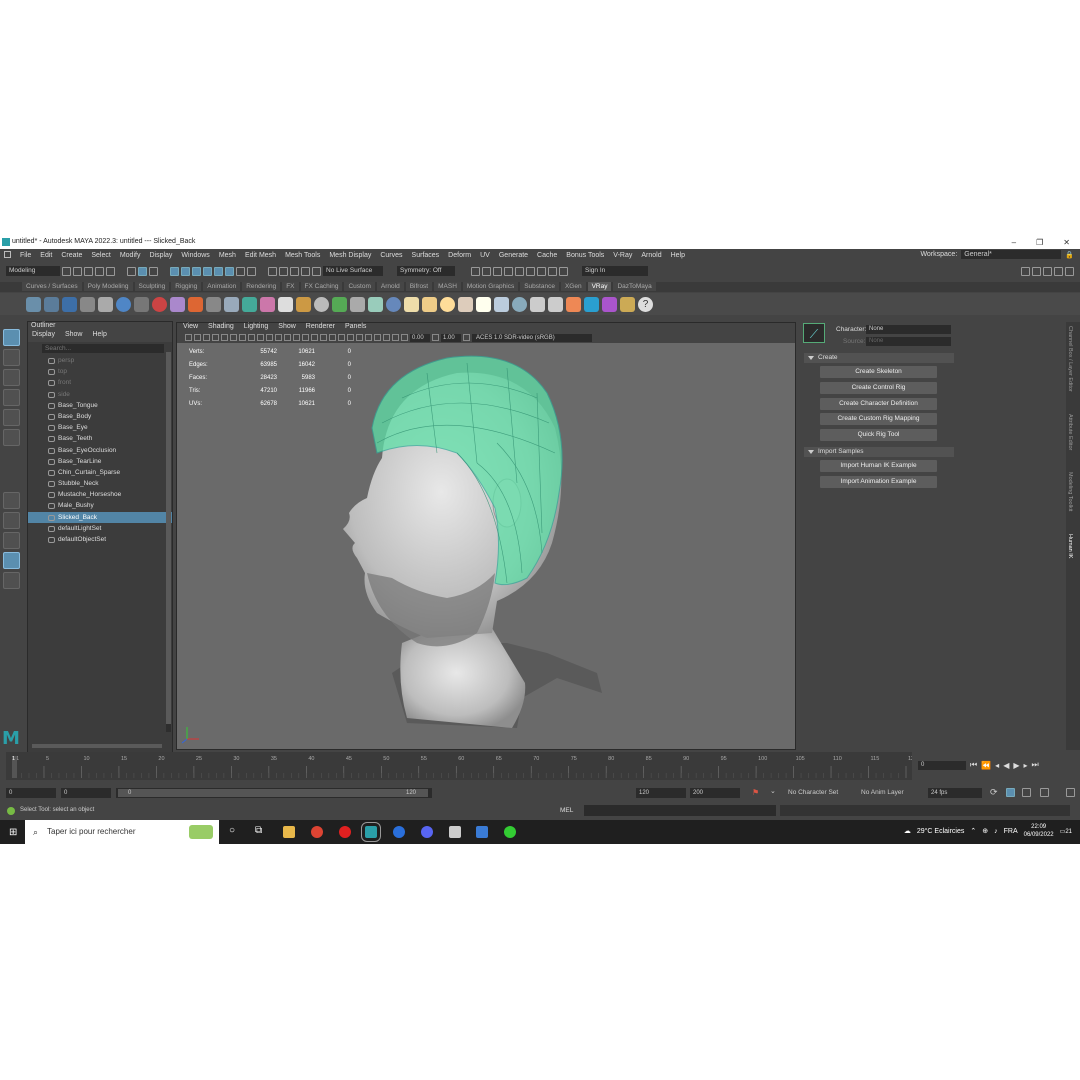  What do you see at coordinates (7, 254) in the screenshot?
I see `home-icon` at bounding box center [7, 254].